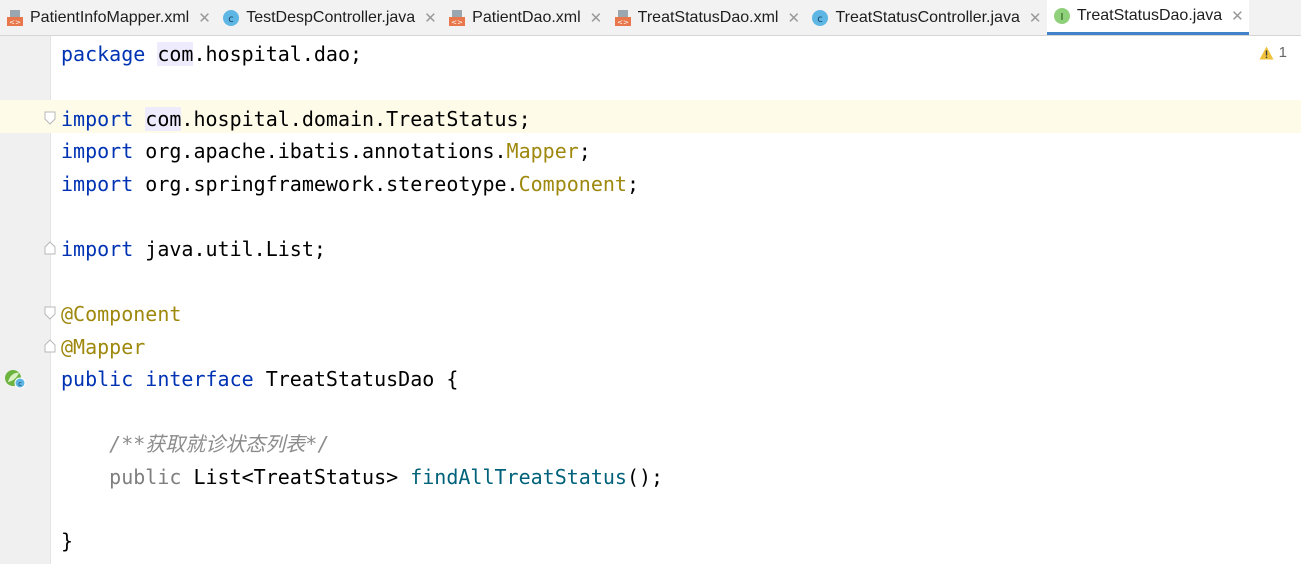 This screenshot has width=1301, height=564. I want to click on java-interface-icon: I, so click(1061, 16).